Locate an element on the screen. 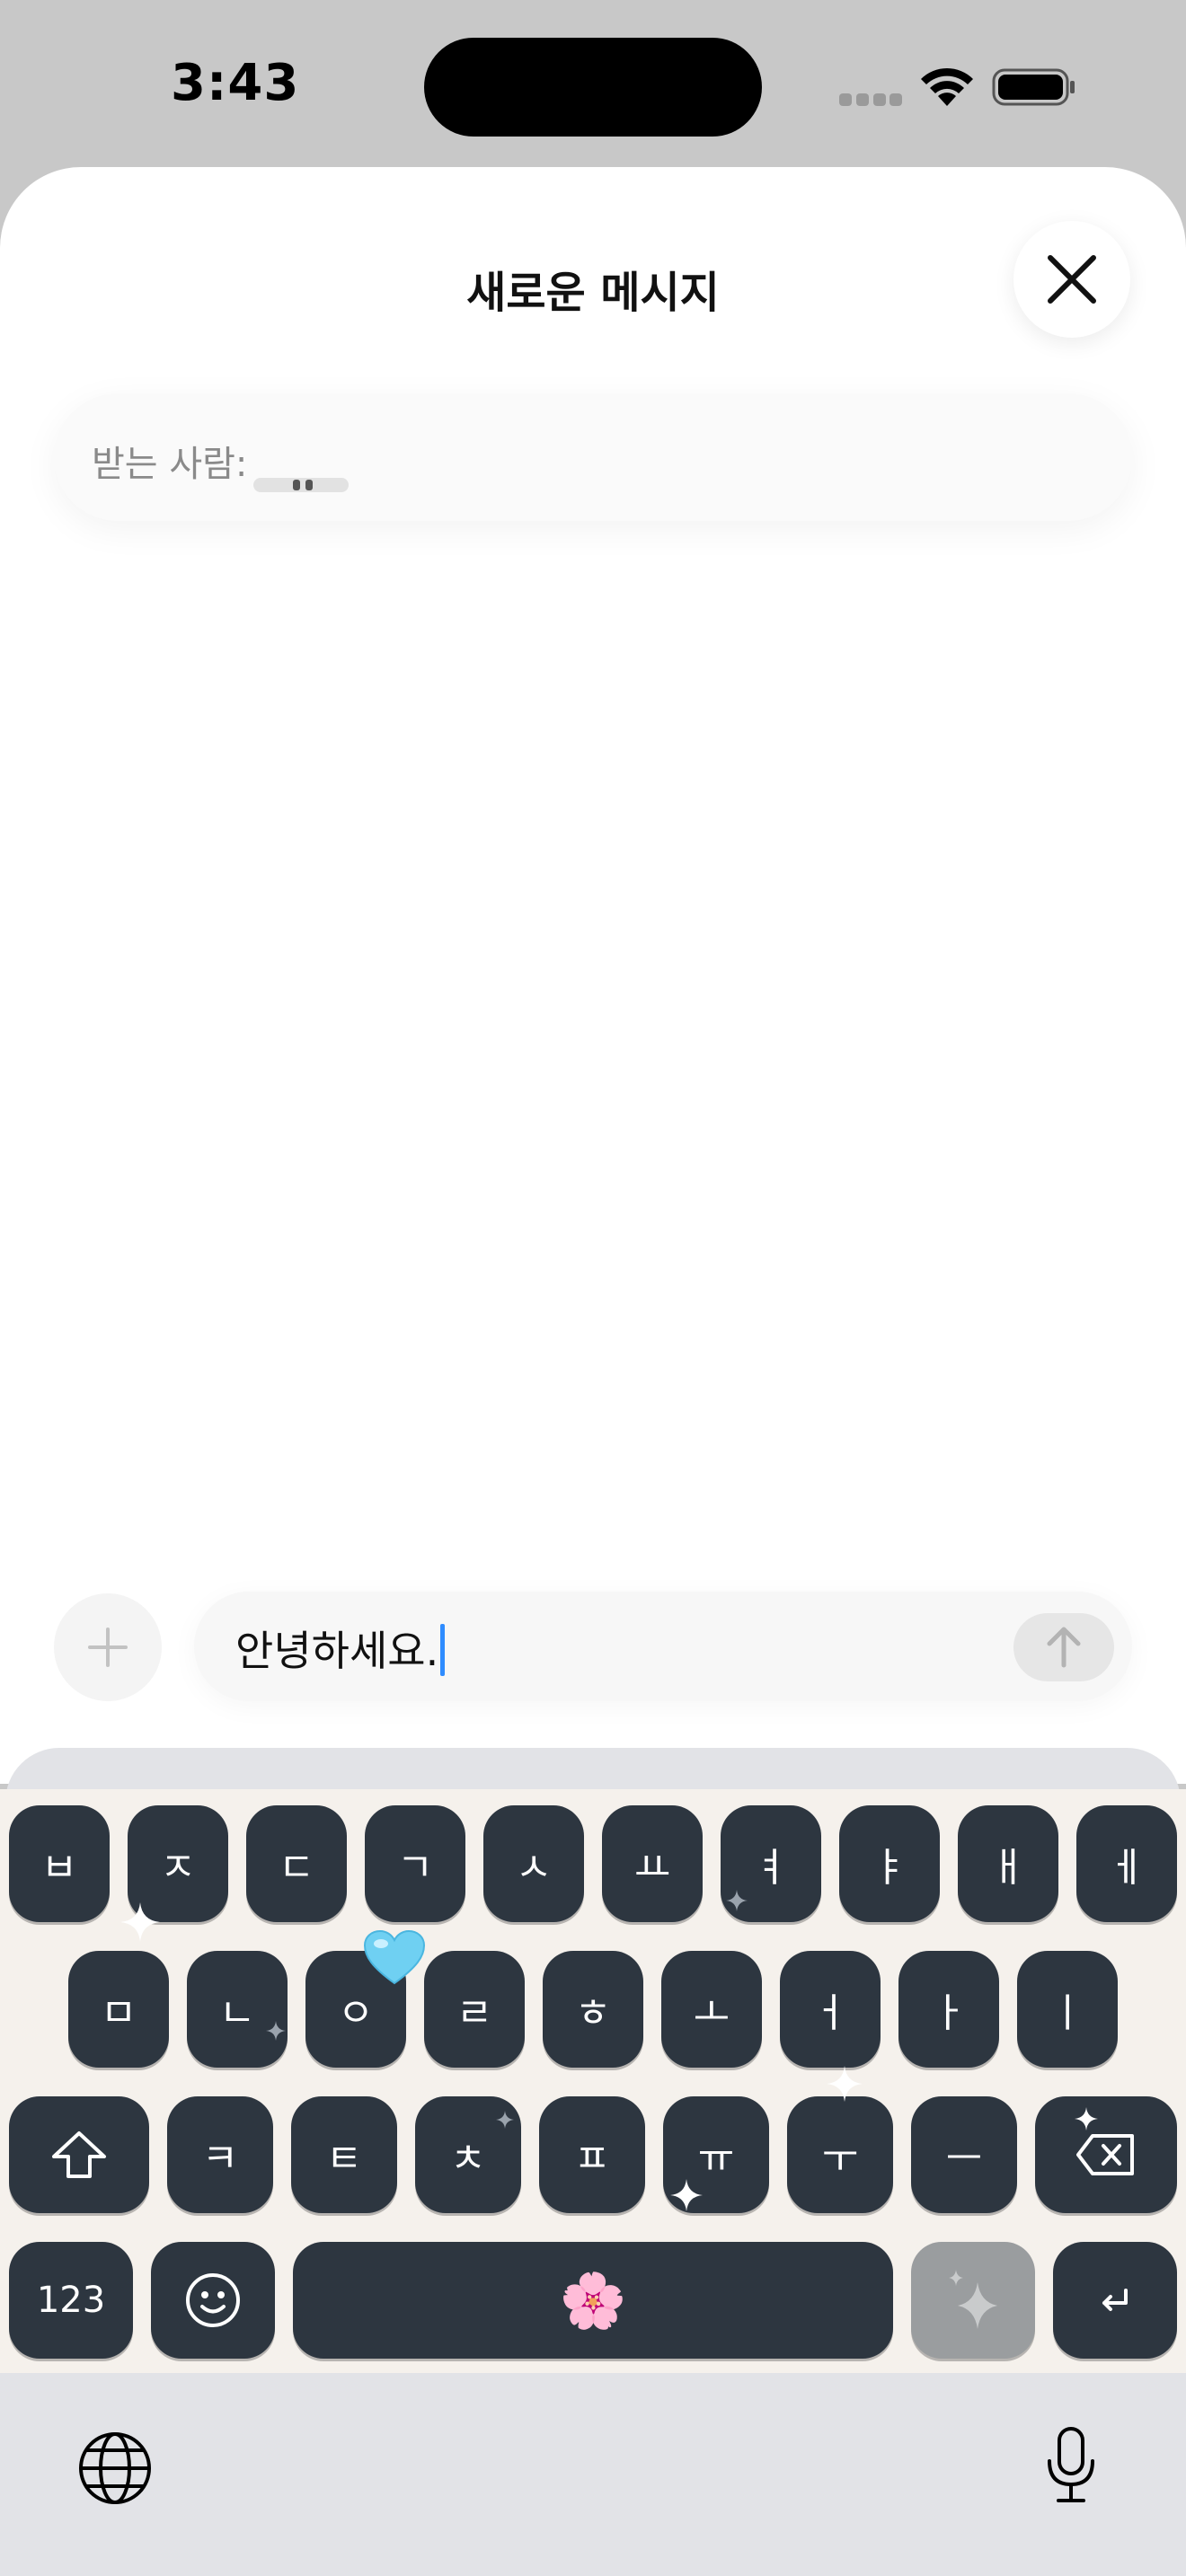 This screenshot has height=2576, width=1186. emoji-key is located at coordinates (213, 2300).